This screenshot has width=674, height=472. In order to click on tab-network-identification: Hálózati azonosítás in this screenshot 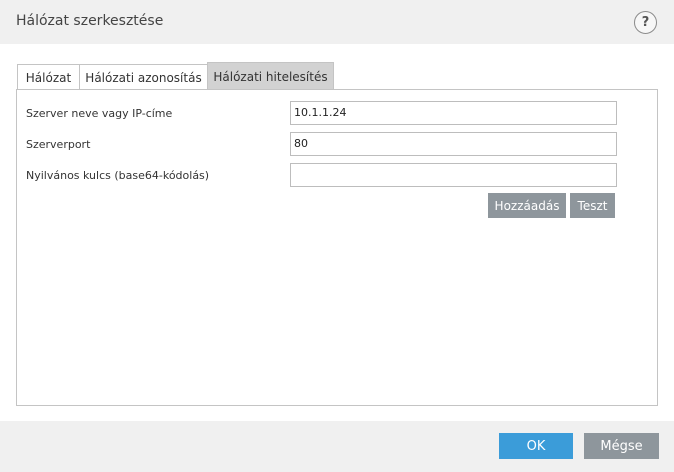, I will do `click(143, 77)`.